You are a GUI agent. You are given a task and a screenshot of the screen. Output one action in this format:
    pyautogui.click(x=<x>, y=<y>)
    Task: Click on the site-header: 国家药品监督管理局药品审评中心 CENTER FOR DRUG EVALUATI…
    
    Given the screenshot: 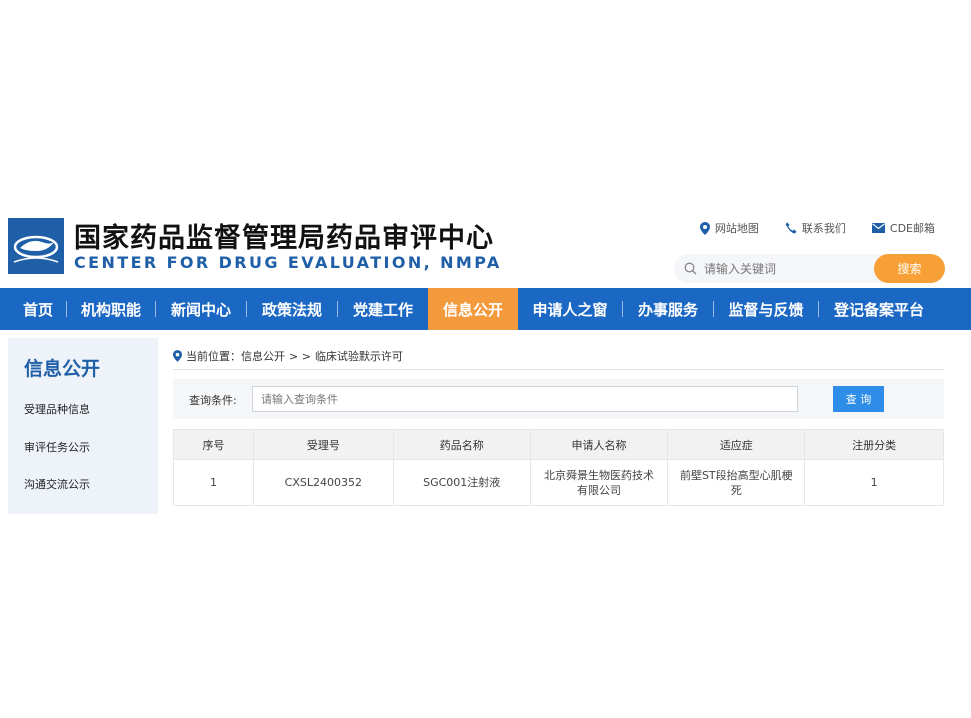 What is the action you would take?
    pyautogui.click(x=485, y=247)
    